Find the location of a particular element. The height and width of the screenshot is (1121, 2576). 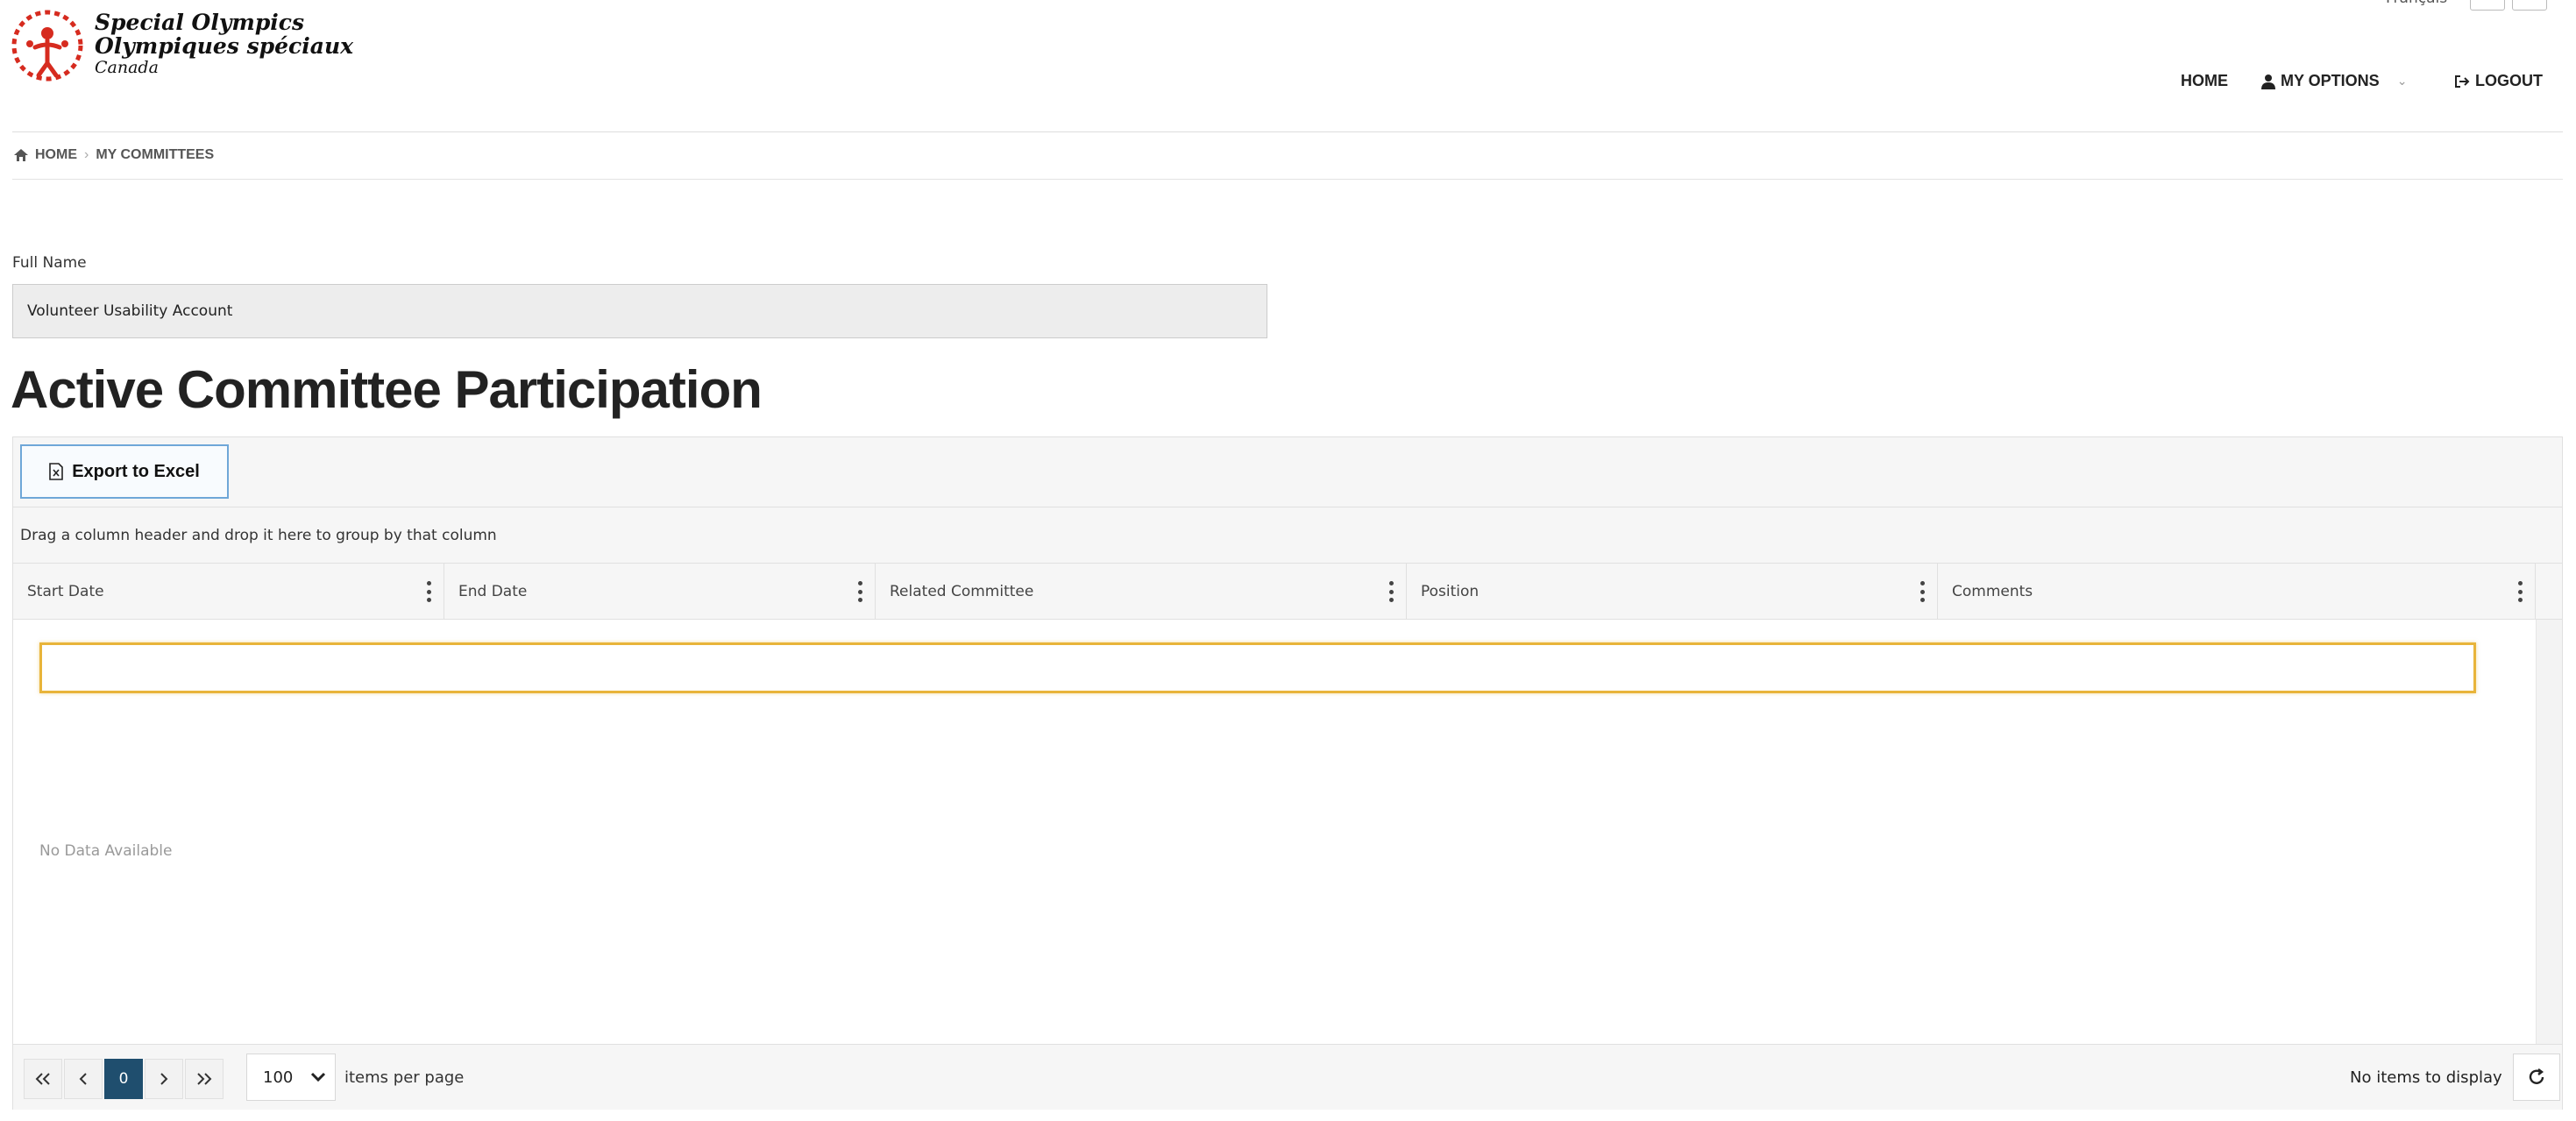

logo-text-line2: Olympiques spéciaux is located at coordinates (224, 46).